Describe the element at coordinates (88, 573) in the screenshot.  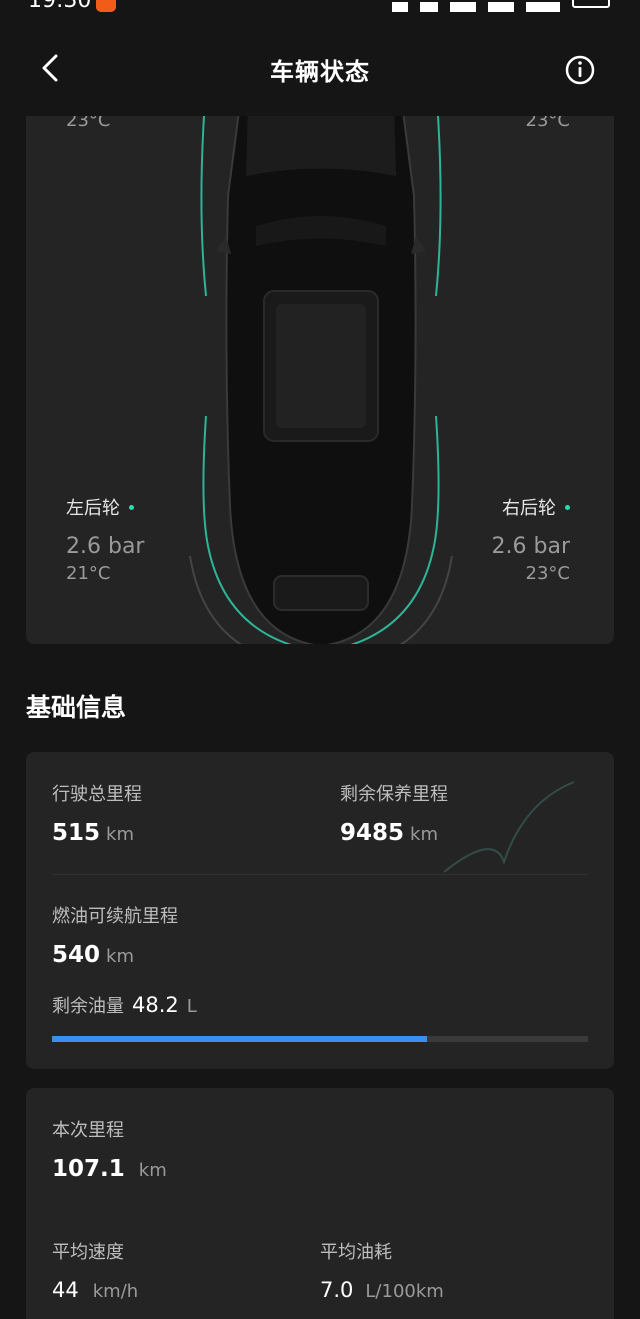
I see `rear-left-tire-temp: 21°C` at that location.